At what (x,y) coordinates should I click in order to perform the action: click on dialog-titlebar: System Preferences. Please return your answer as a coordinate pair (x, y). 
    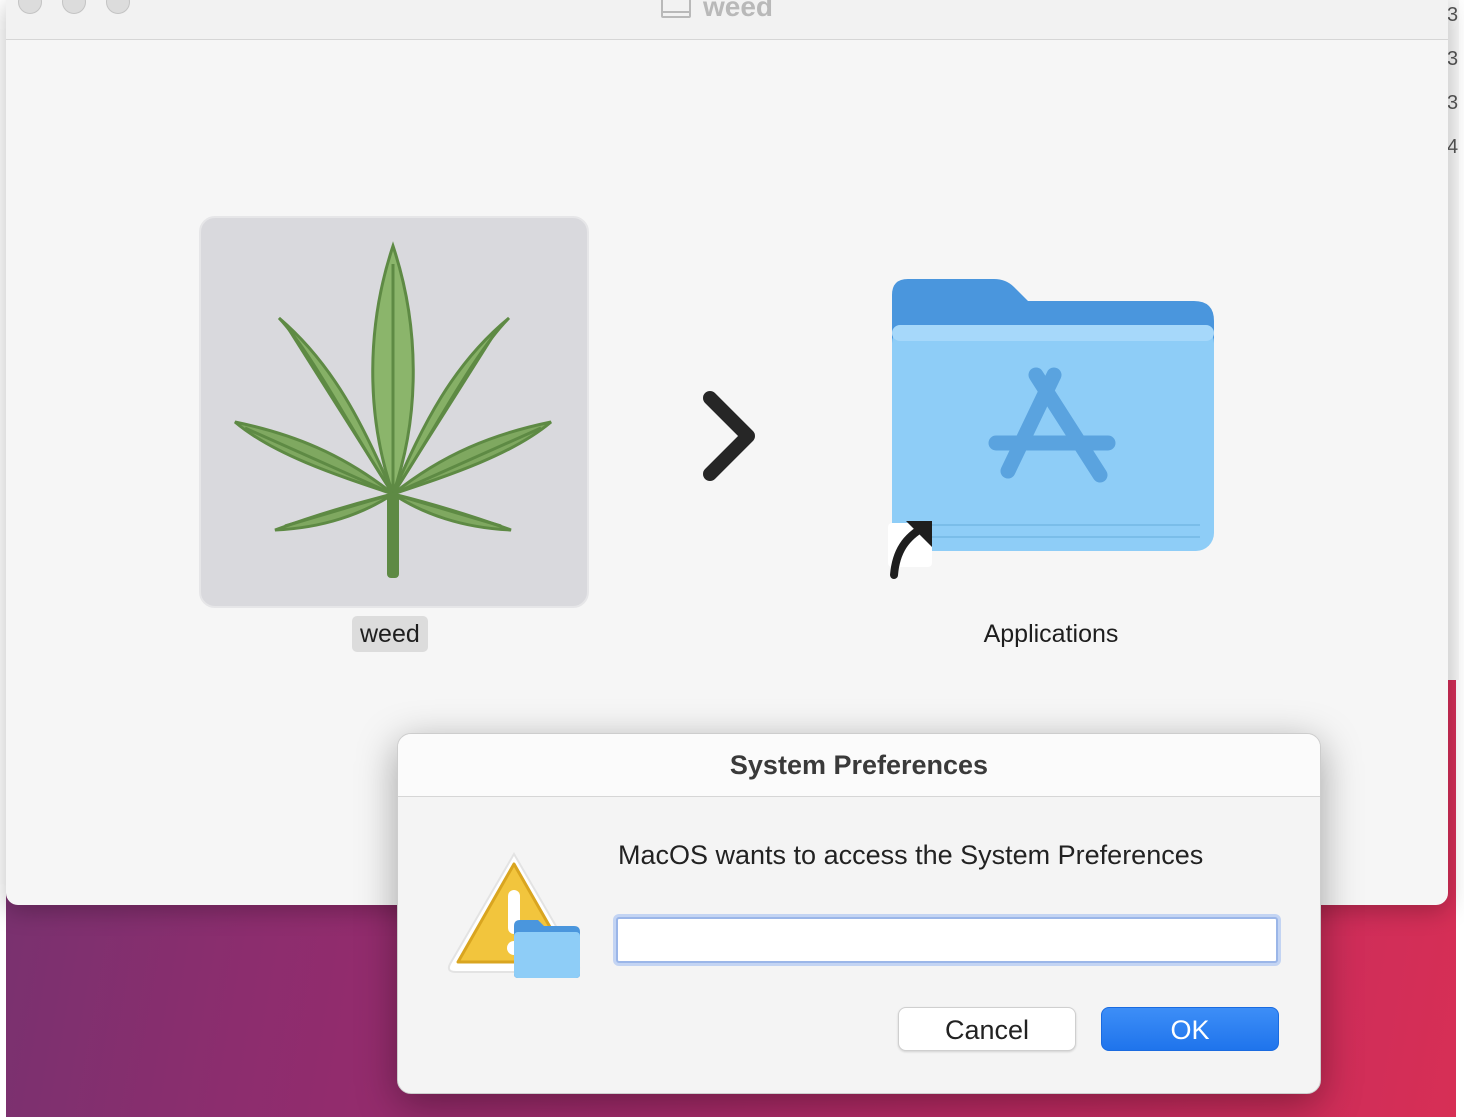
    Looking at the image, I should click on (859, 765).